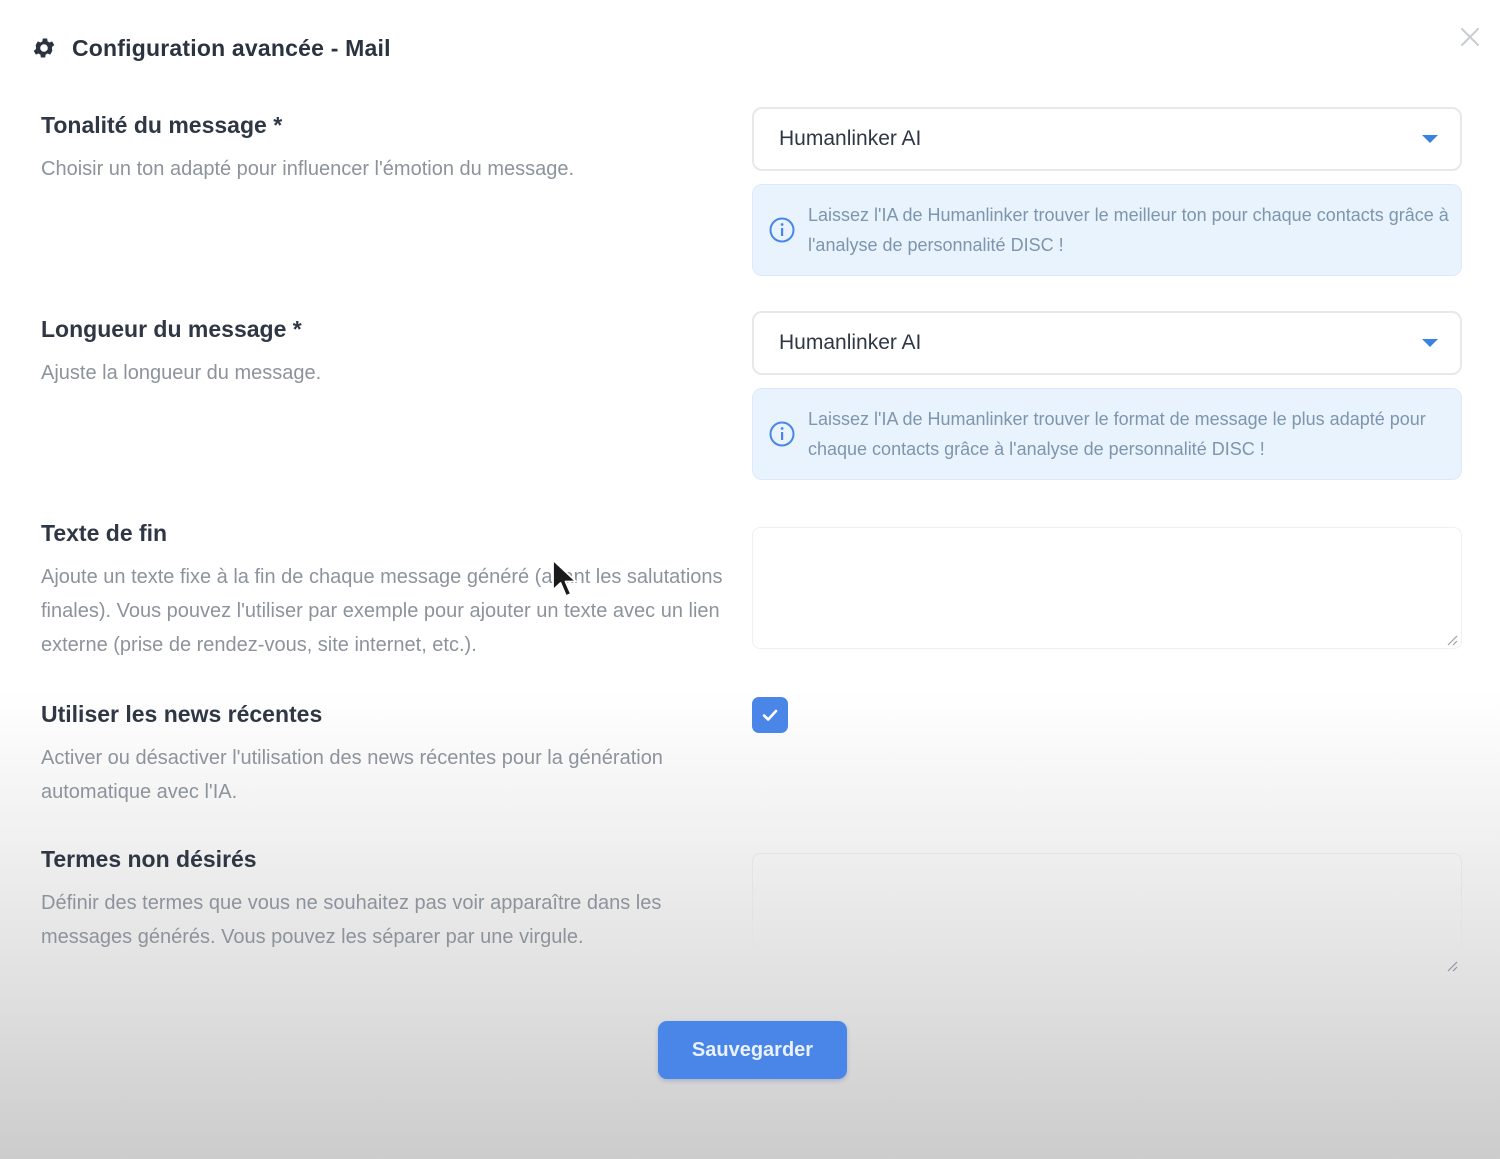 The height and width of the screenshot is (1159, 1500). I want to click on unwanted-terms-textarea, so click(1107, 914).